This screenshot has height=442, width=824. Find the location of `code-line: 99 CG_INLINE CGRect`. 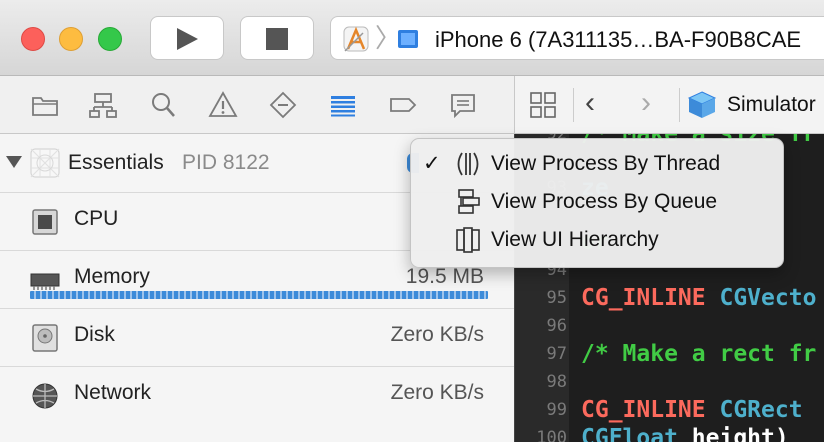

code-line: 99 CG_INLINE CGRect is located at coordinates (669, 411).